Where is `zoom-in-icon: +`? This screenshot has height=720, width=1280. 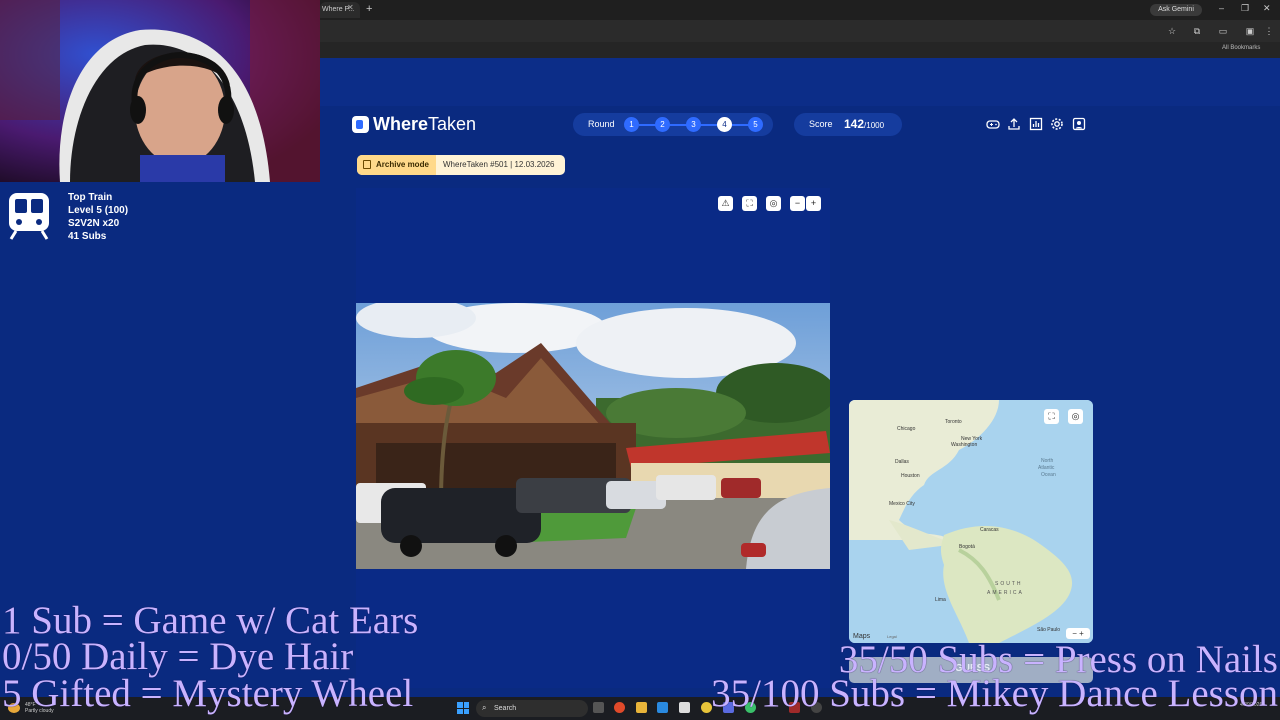 zoom-in-icon: + is located at coordinates (813, 203).